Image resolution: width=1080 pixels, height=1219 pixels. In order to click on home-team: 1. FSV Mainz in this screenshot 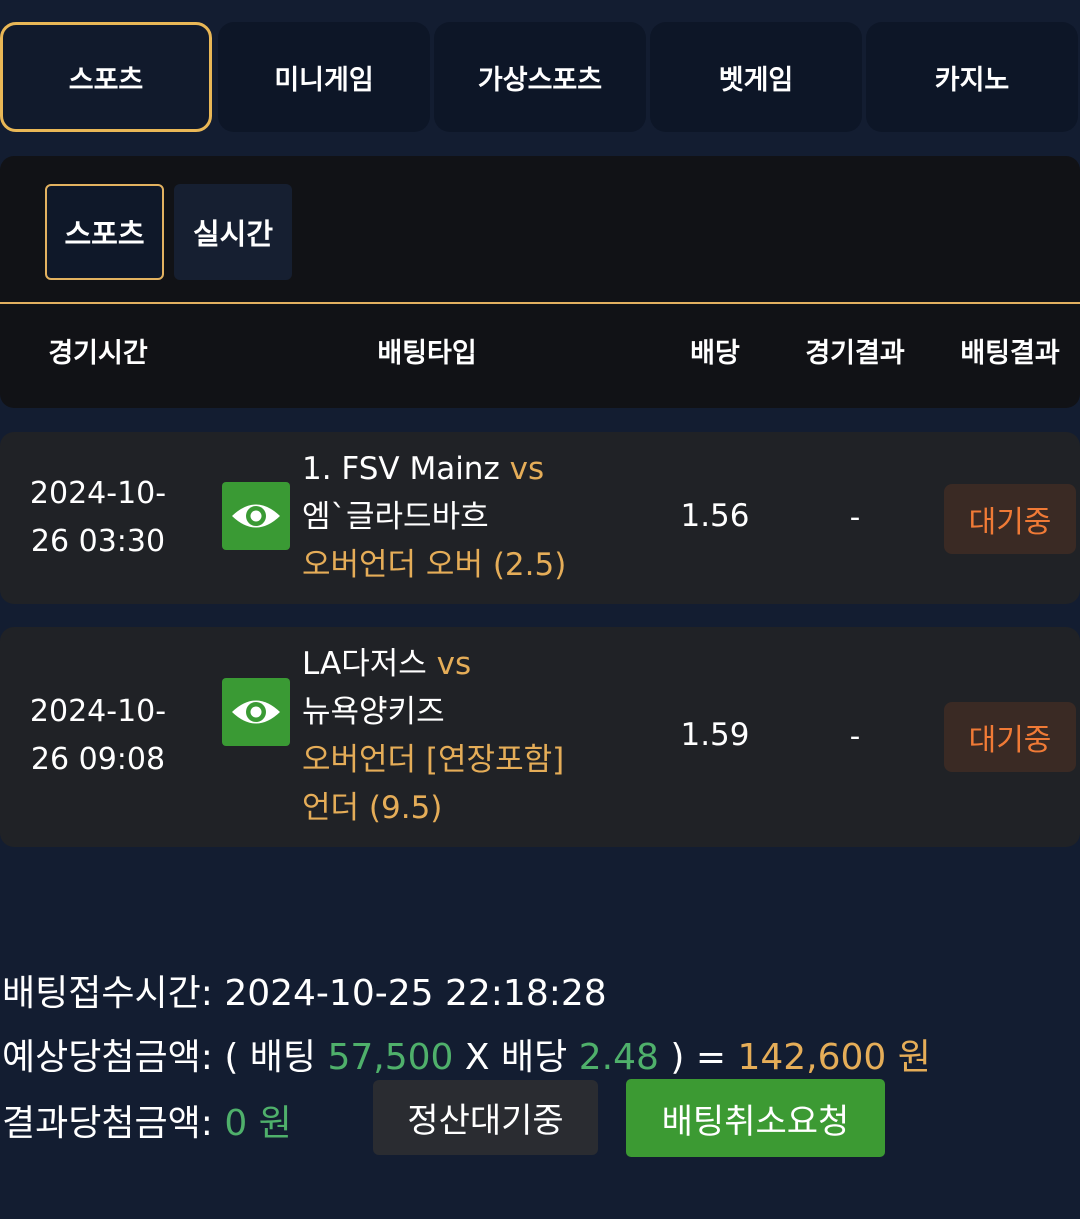, I will do `click(401, 469)`.